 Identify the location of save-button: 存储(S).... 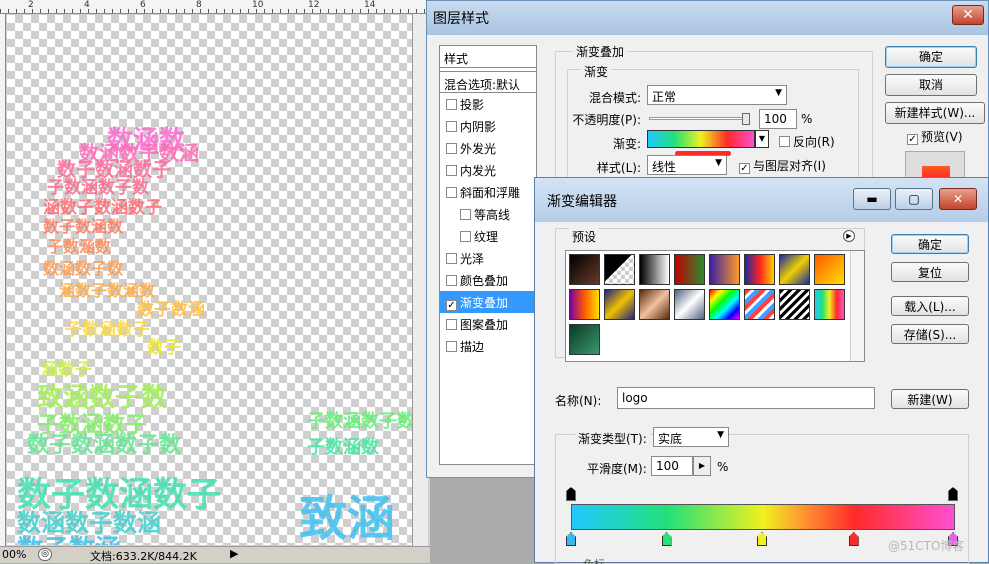
(930, 334).